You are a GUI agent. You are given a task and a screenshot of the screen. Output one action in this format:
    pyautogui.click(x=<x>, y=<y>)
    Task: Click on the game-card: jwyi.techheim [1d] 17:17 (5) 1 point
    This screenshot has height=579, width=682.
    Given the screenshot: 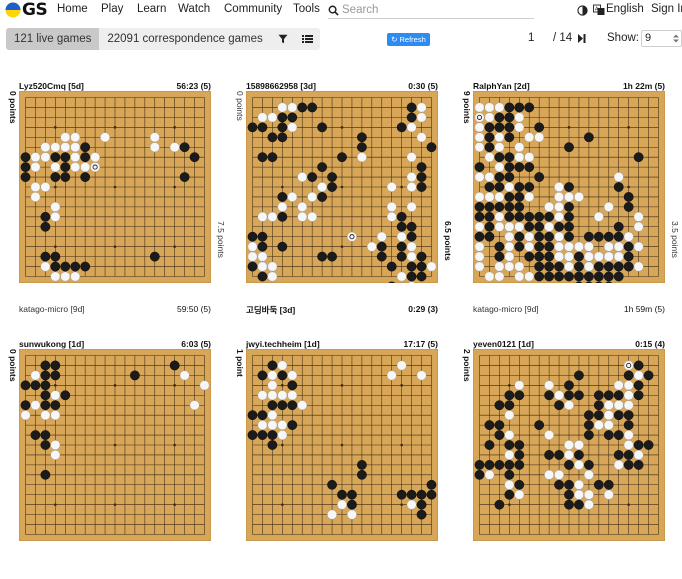 What is the action you would take?
    pyautogui.click(x=348, y=459)
    